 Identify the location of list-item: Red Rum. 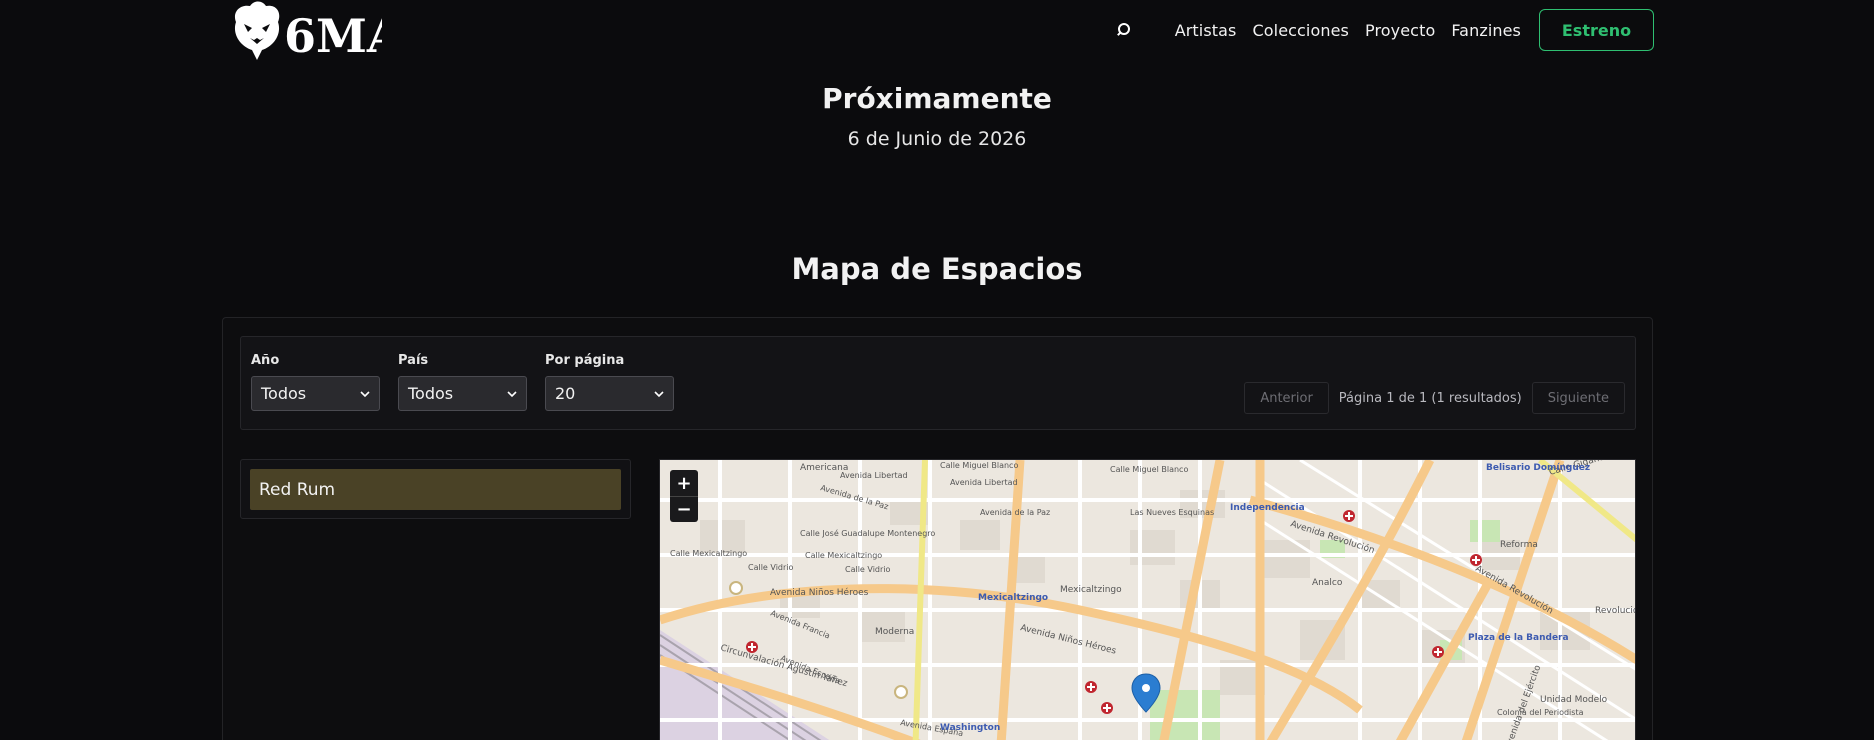
(435, 489).